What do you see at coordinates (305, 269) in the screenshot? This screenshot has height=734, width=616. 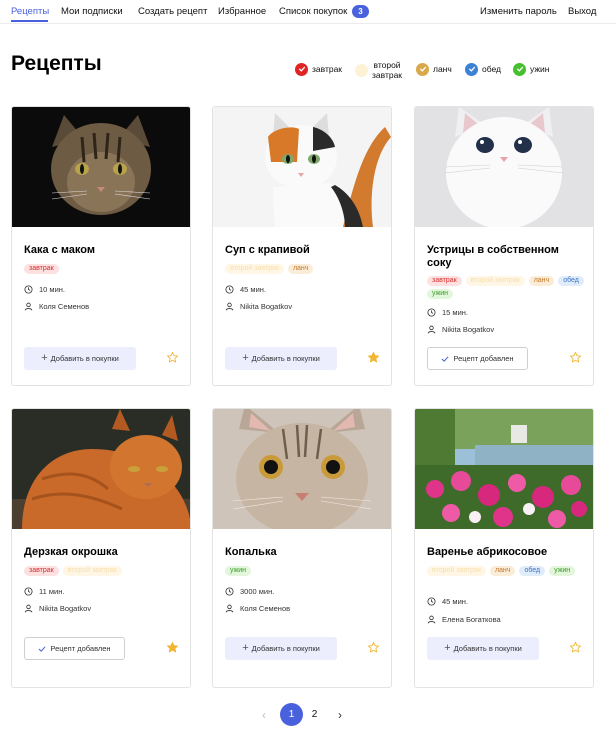 I see `recipe-tags: второй завтрак ланч` at bounding box center [305, 269].